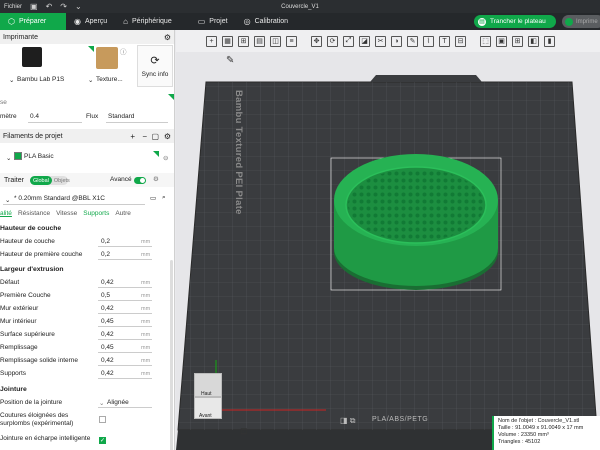 The image size is (600, 450). What do you see at coordinates (3, 102) in the screenshot?
I see `nozzle-label: se` at bounding box center [3, 102].